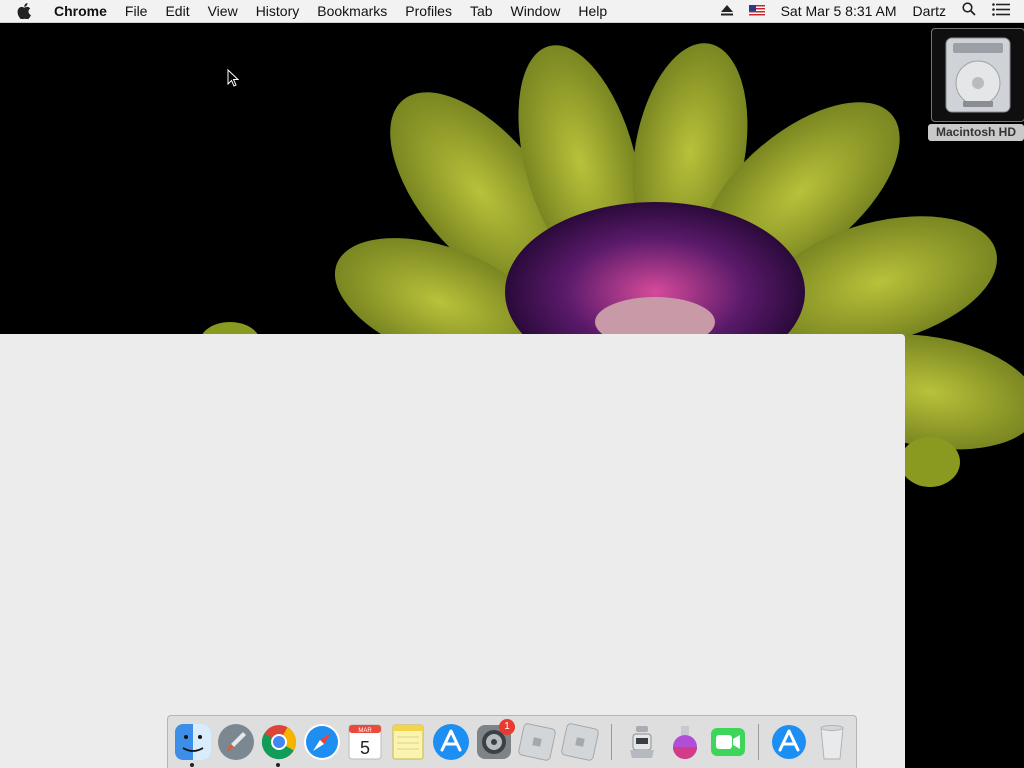 The height and width of the screenshot is (768, 1024). Describe the element at coordinates (408, 742) in the screenshot. I see `notes-icon` at that location.